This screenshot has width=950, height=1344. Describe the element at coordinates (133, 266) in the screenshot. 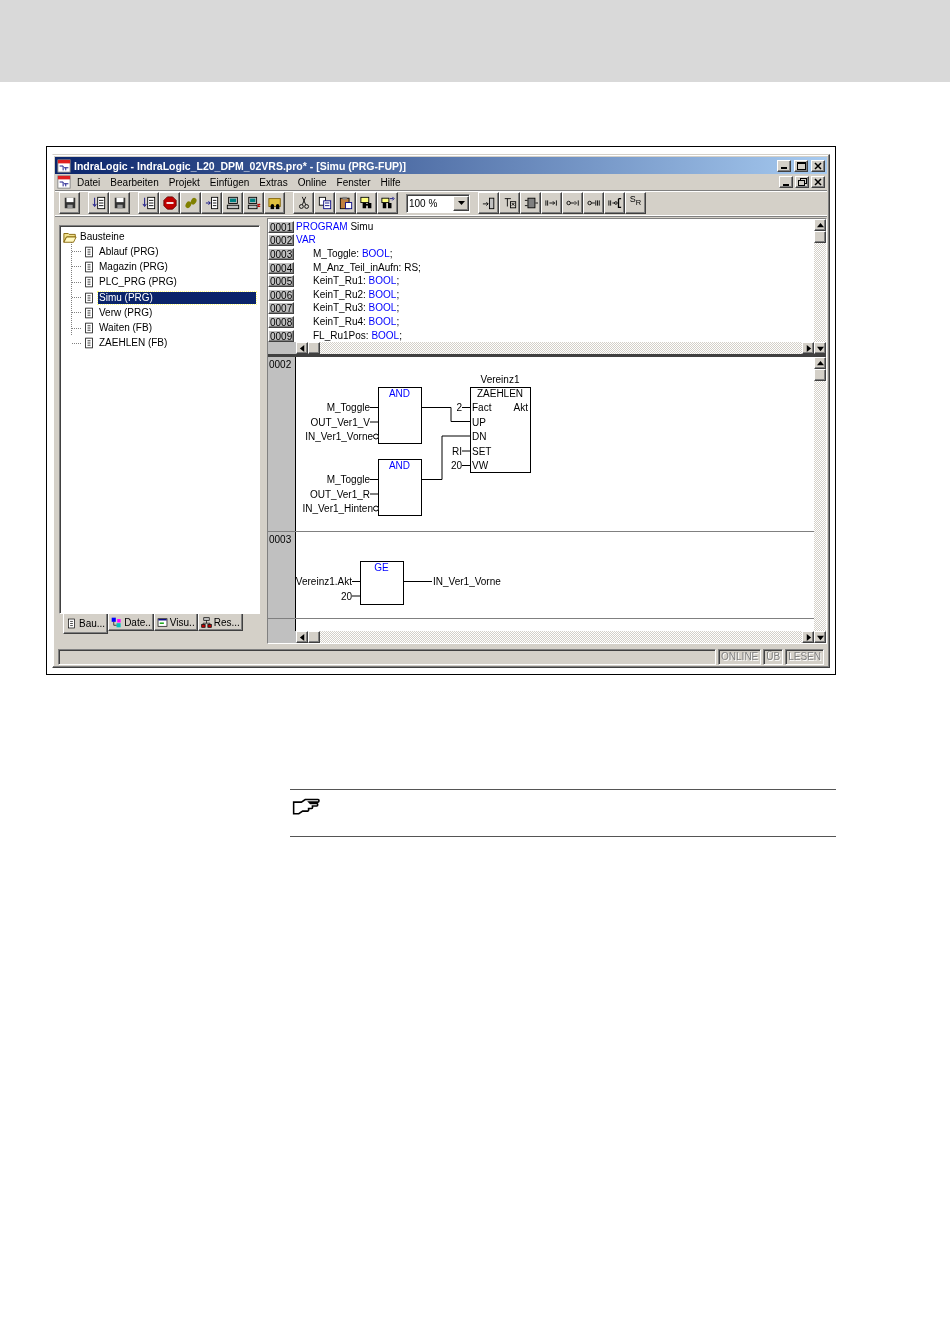

I see `tree-item: Magazin (PRG)` at that location.